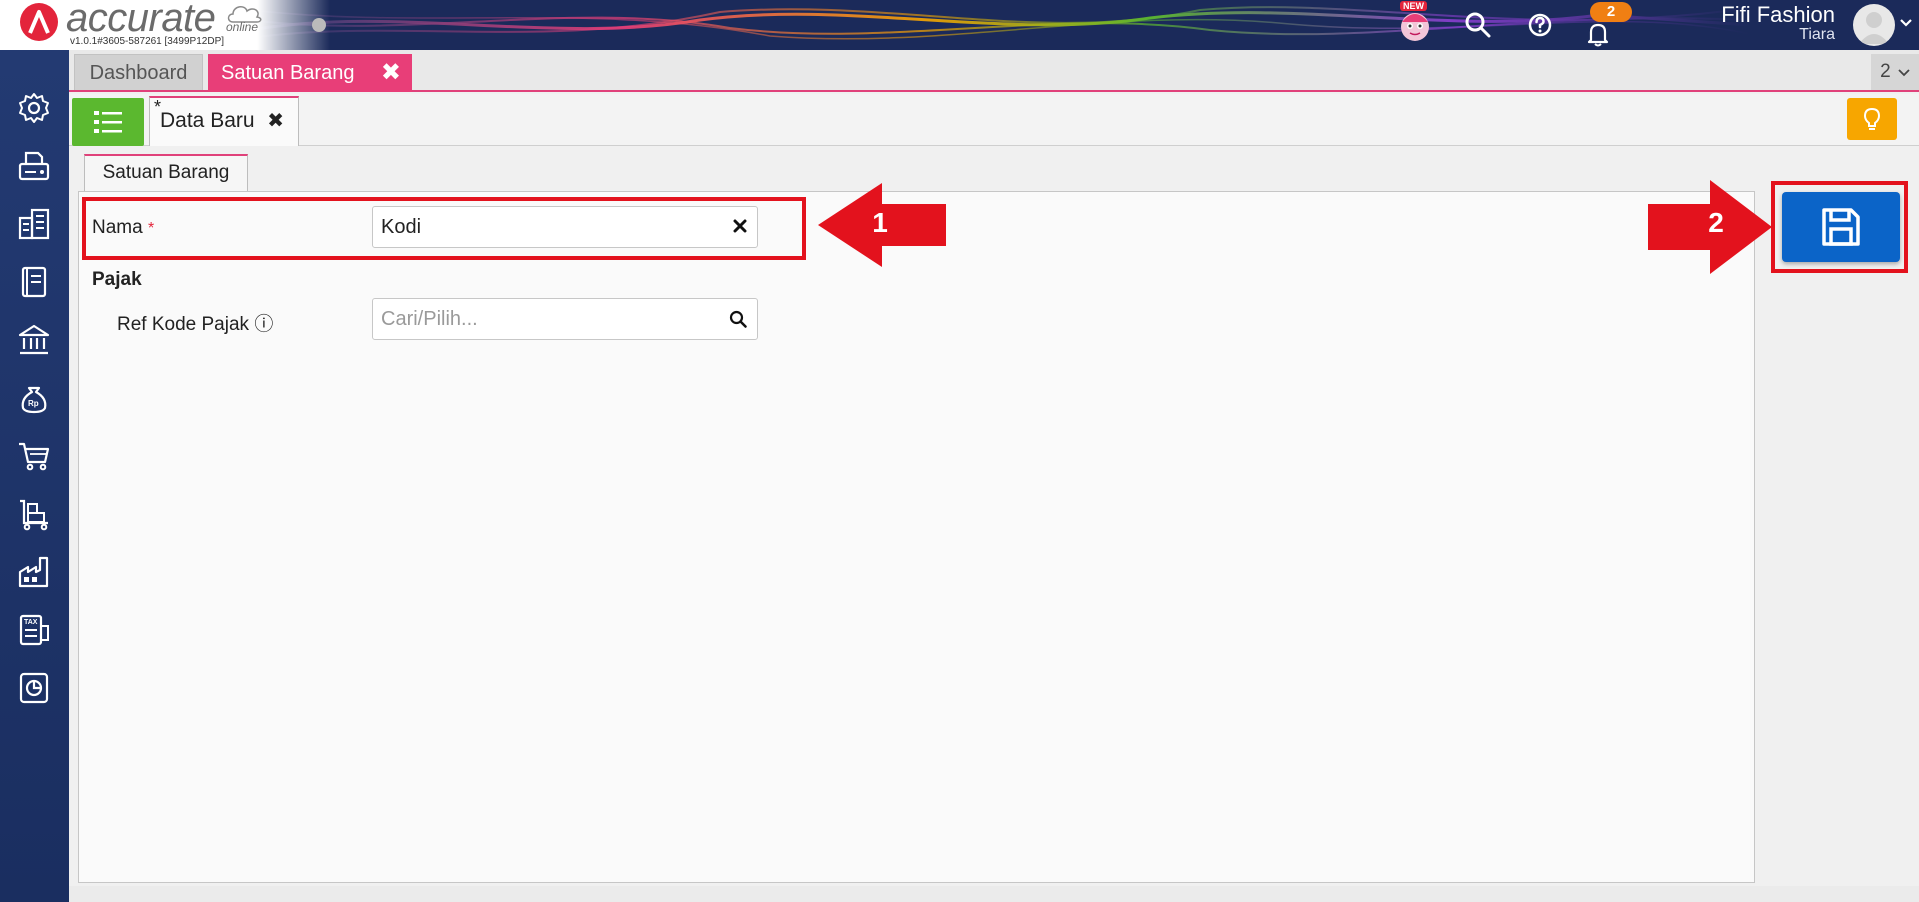 The width and height of the screenshot is (1919, 902). What do you see at coordinates (166, 173) in the screenshot?
I see `section-tab-satuan-barang: Satuan Barang` at bounding box center [166, 173].